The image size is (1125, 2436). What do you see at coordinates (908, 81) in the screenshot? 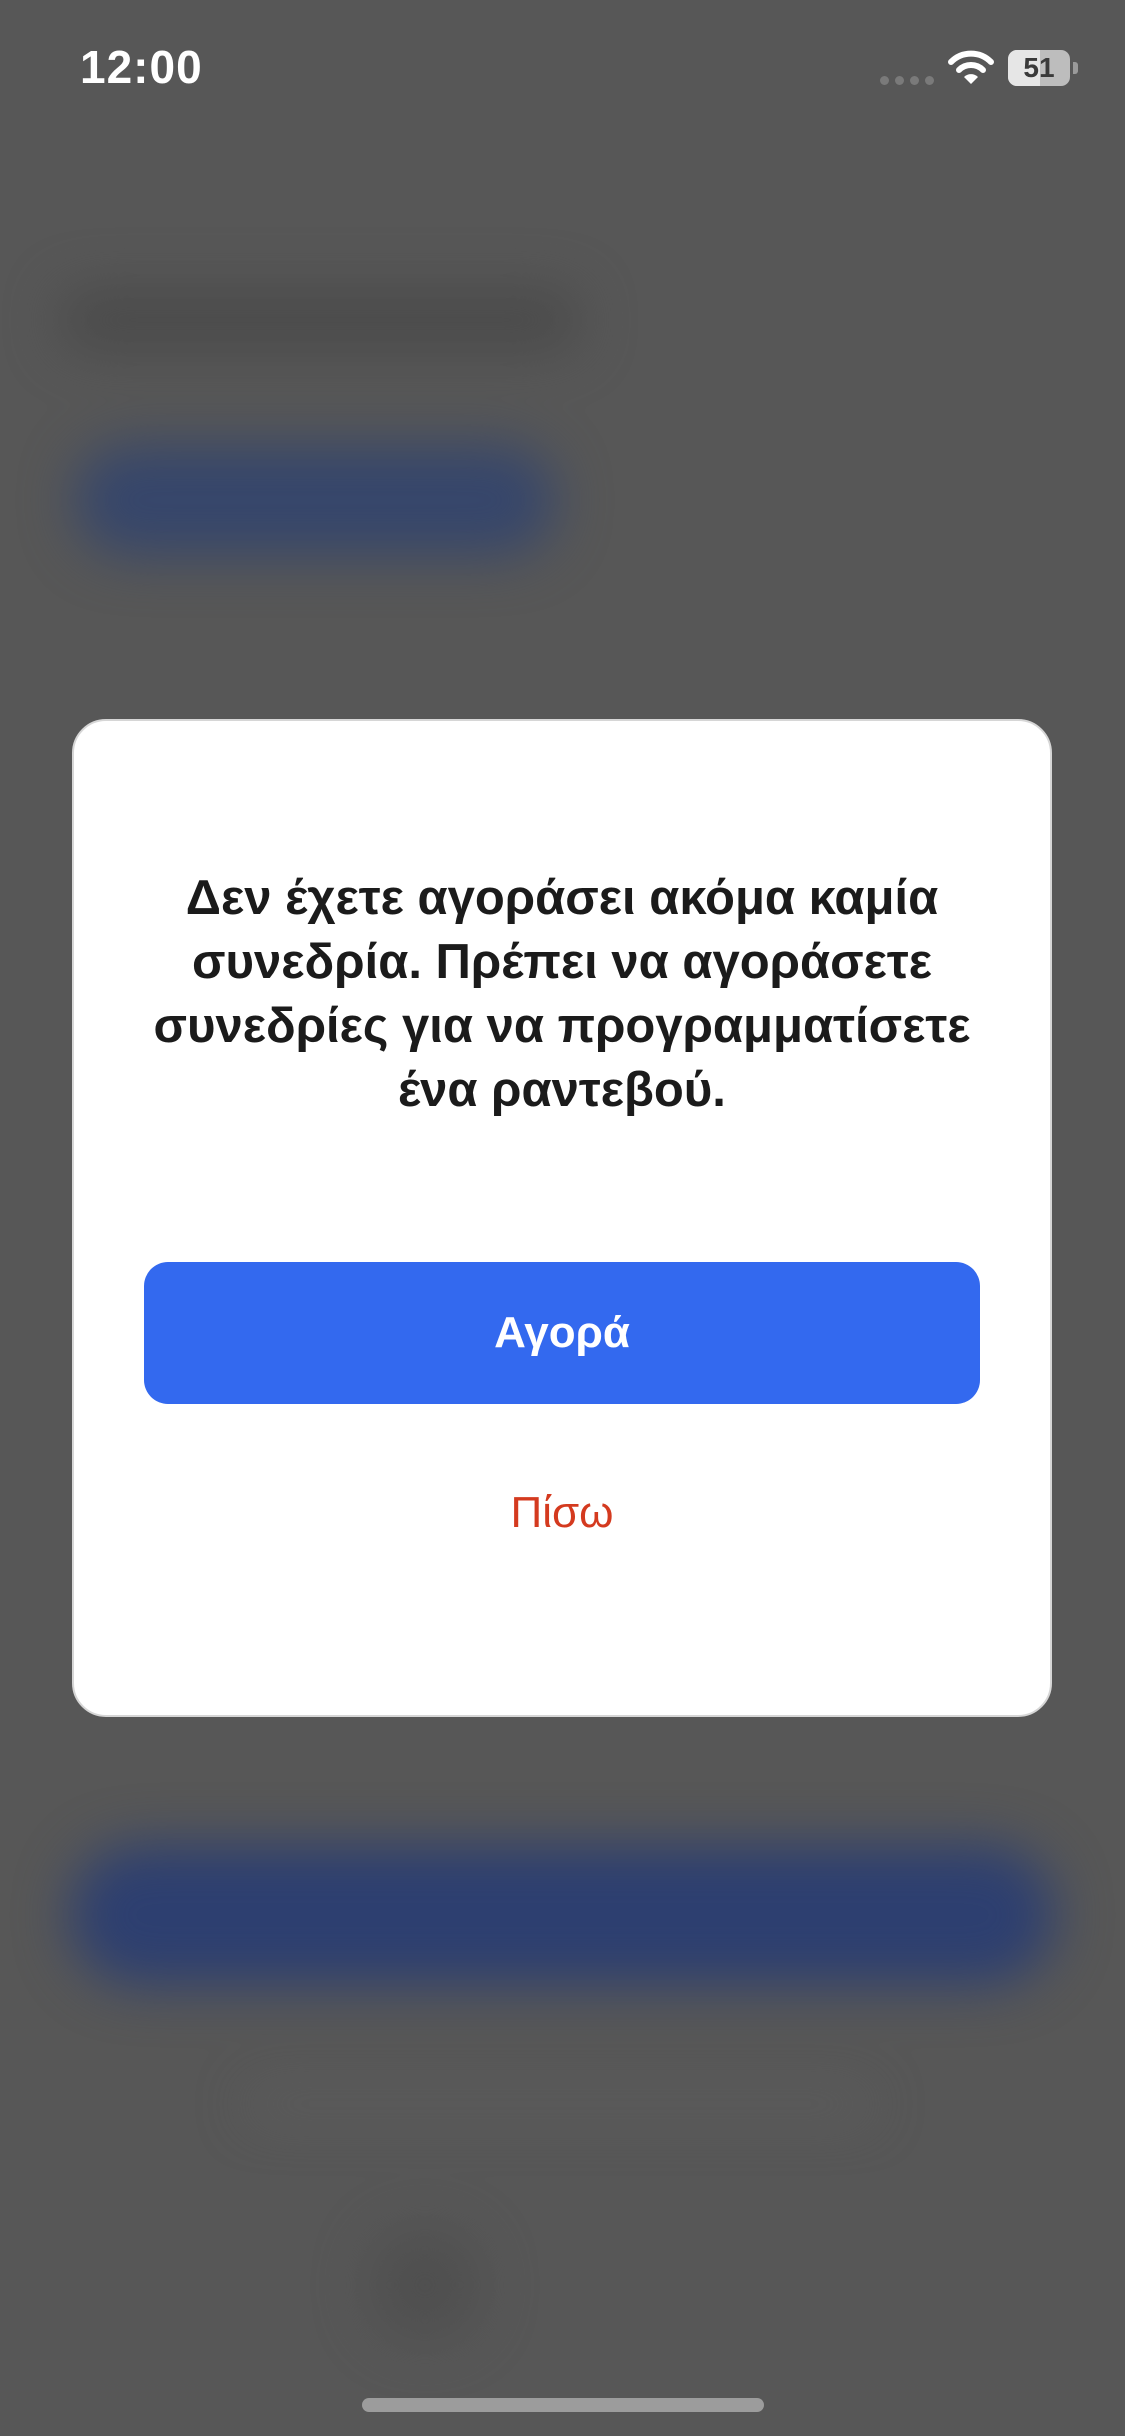
I see `signal-icon` at bounding box center [908, 81].